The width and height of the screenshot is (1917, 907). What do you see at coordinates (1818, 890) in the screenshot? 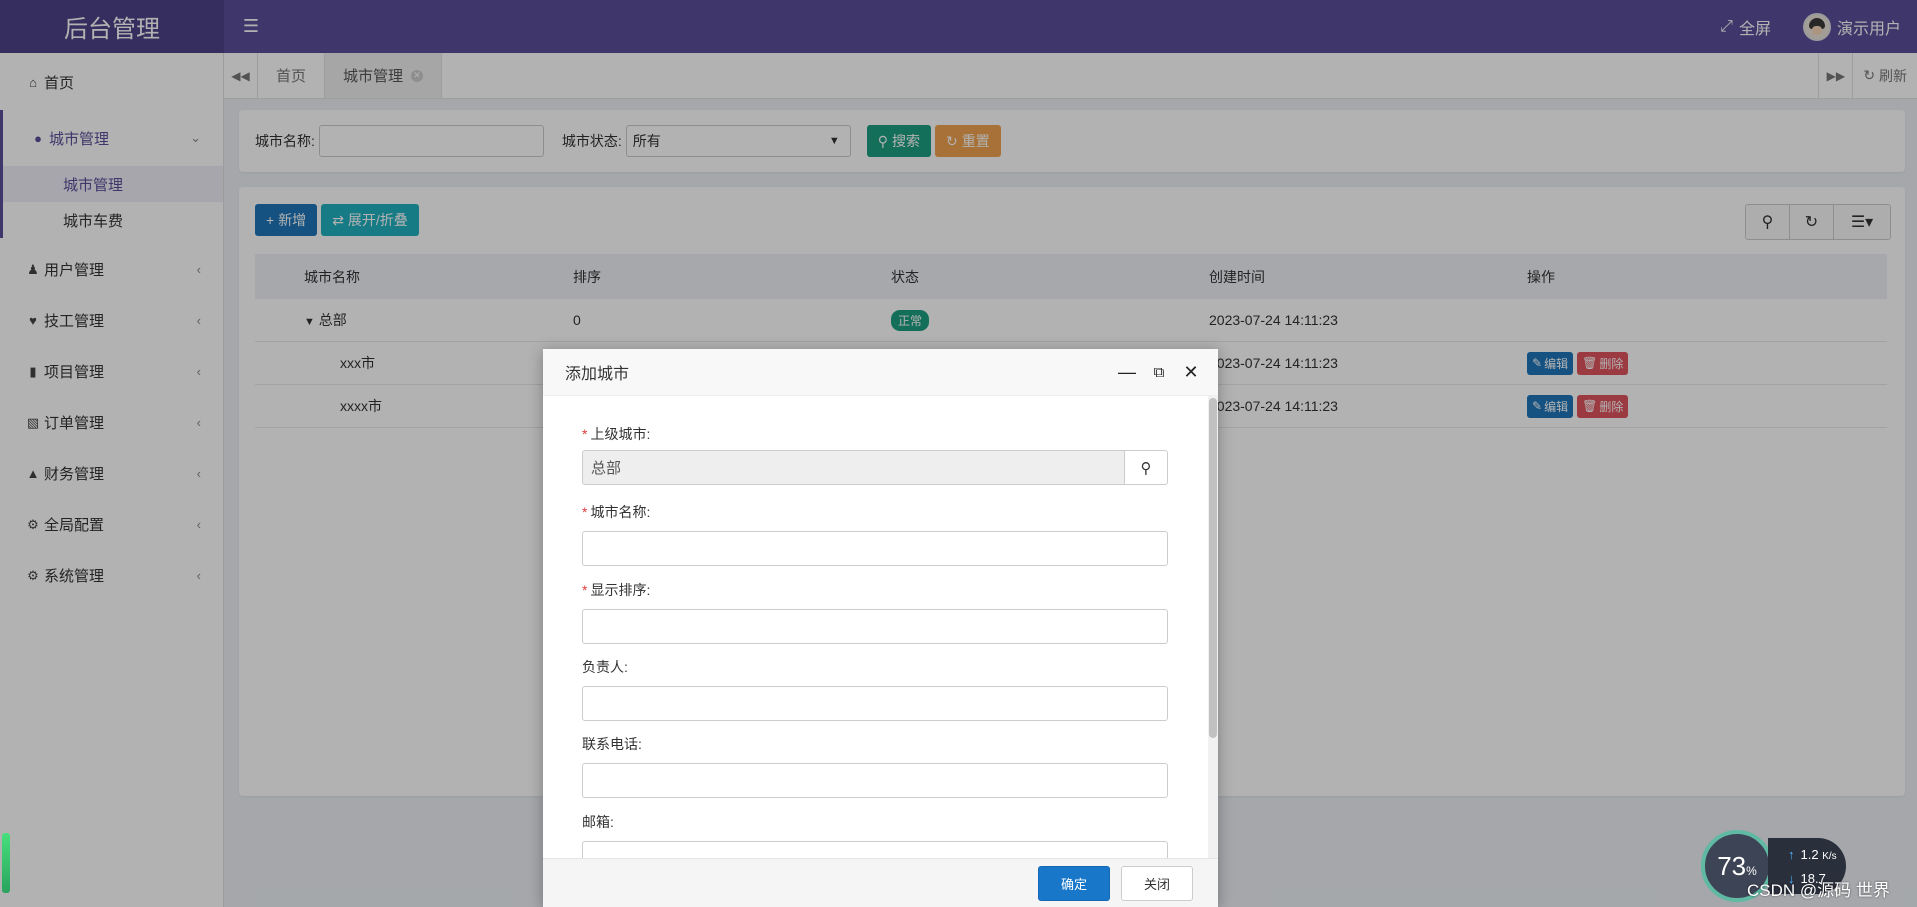
I see `watermark: CSDN @源码 世界` at bounding box center [1818, 890].